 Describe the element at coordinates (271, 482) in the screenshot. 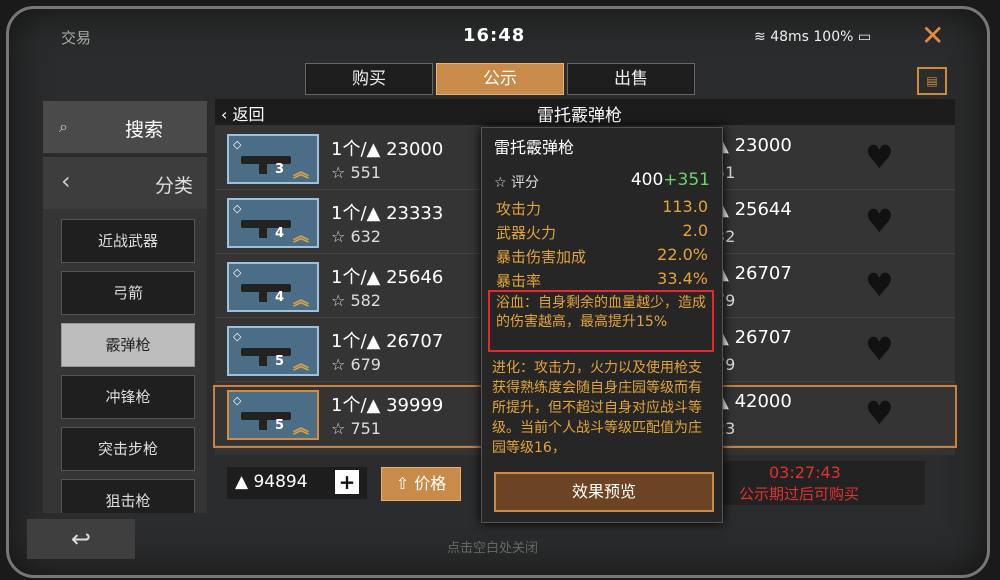

I see `currency-value: ▲ 94894` at that location.